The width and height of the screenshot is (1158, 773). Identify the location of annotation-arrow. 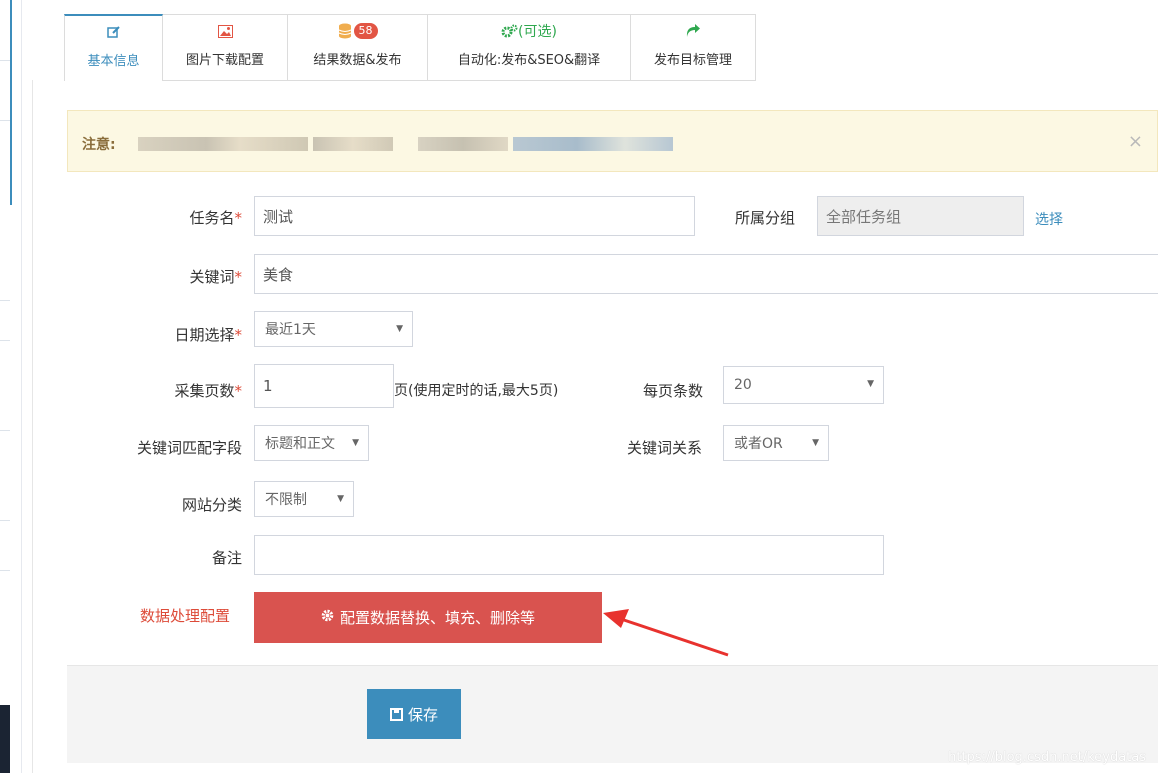
(666, 633).